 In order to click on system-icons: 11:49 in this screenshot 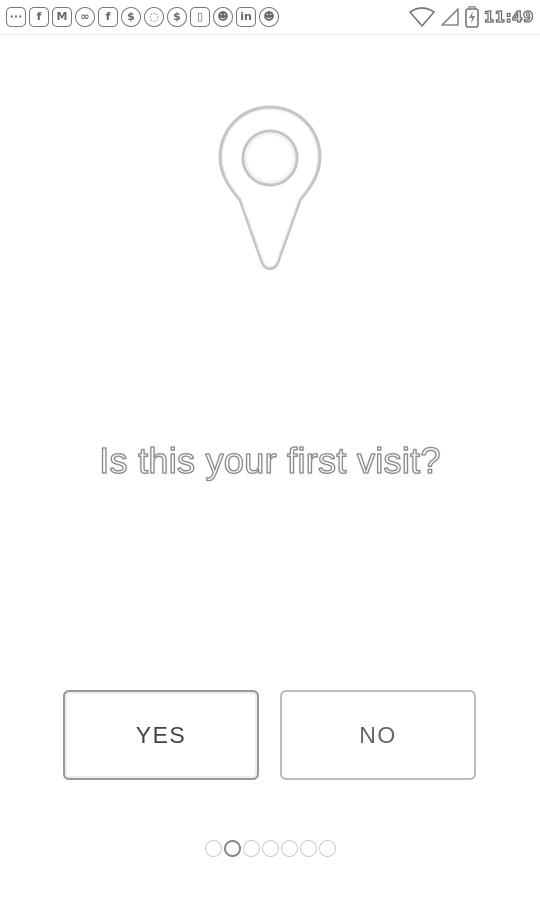, I will do `click(471, 17)`.